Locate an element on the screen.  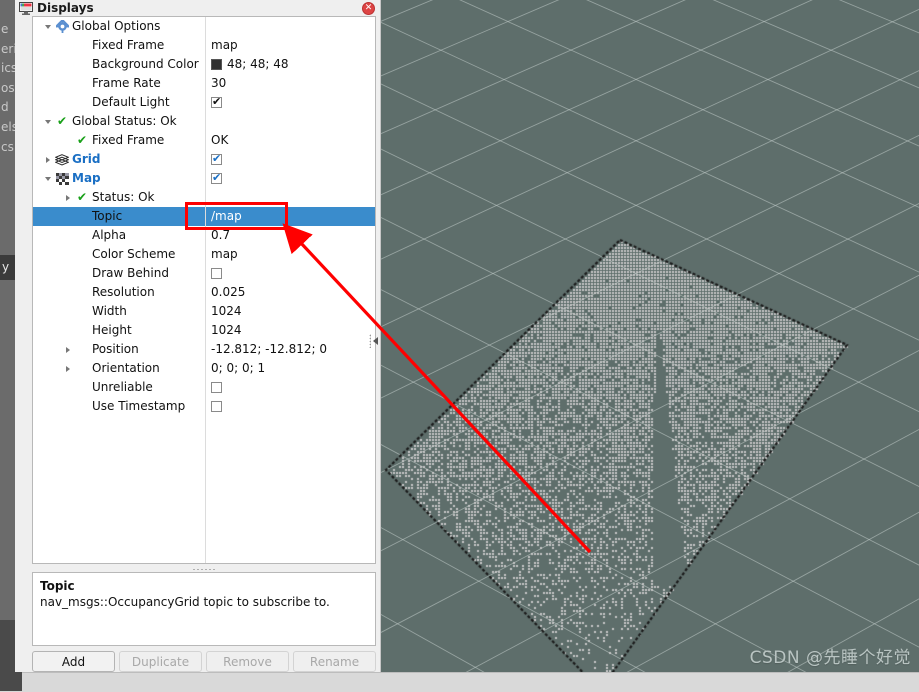
tree-row: ✔ Fixed Frame OK is located at coordinates (204, 140).